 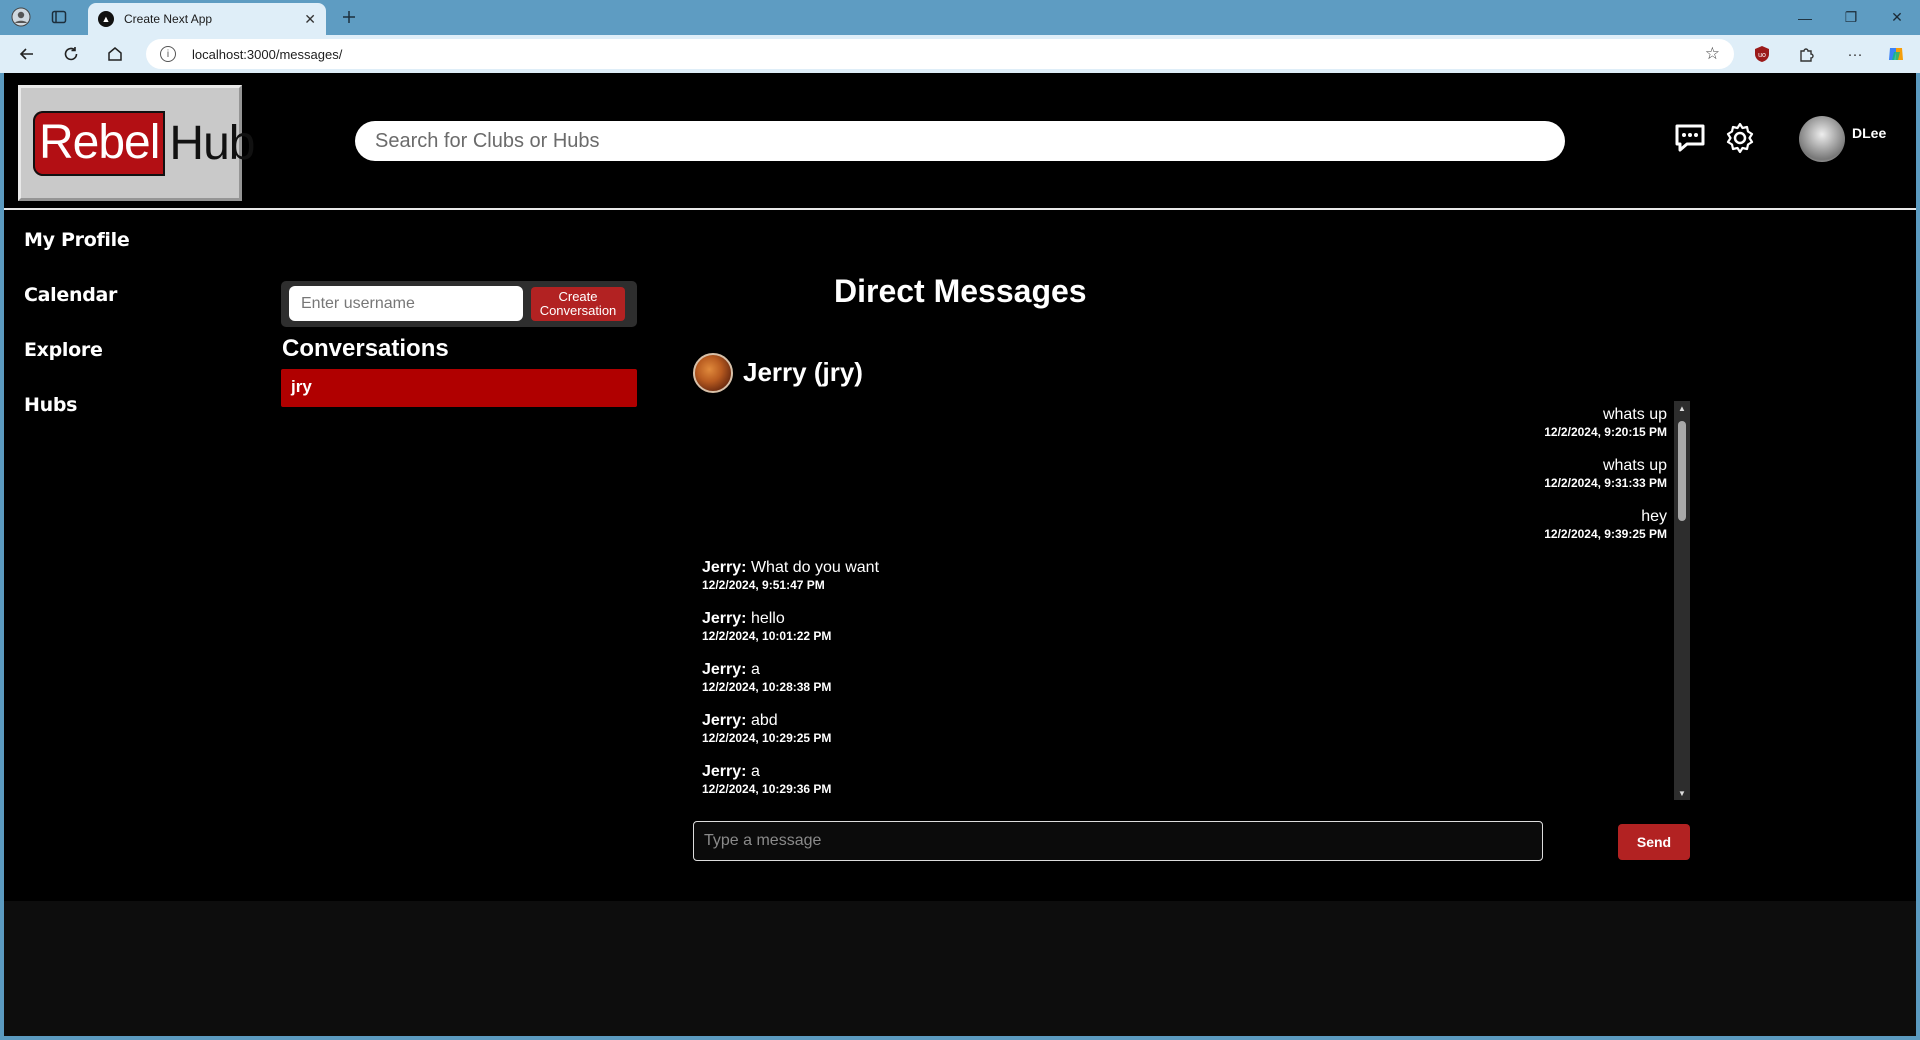 What do you see at coordinates (1897, 17) in the screenshot?
I see `close-window-icon: ✕` at bounding box center [1897, 17].